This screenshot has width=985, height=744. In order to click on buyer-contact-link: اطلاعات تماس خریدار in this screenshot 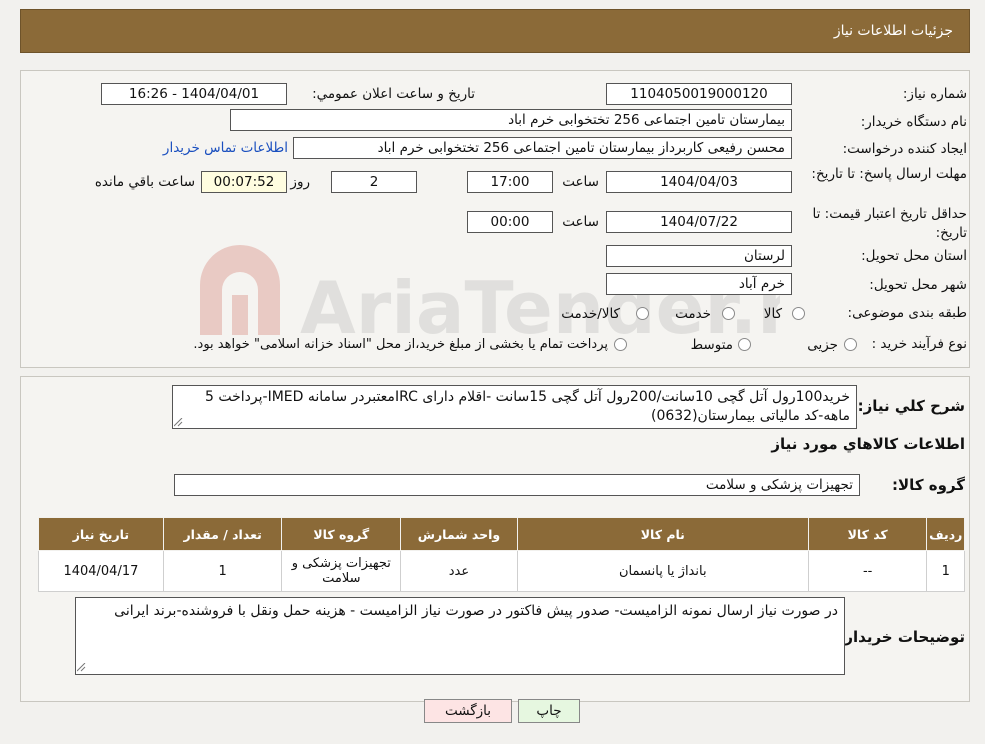, I will do `click(225, 148)`.